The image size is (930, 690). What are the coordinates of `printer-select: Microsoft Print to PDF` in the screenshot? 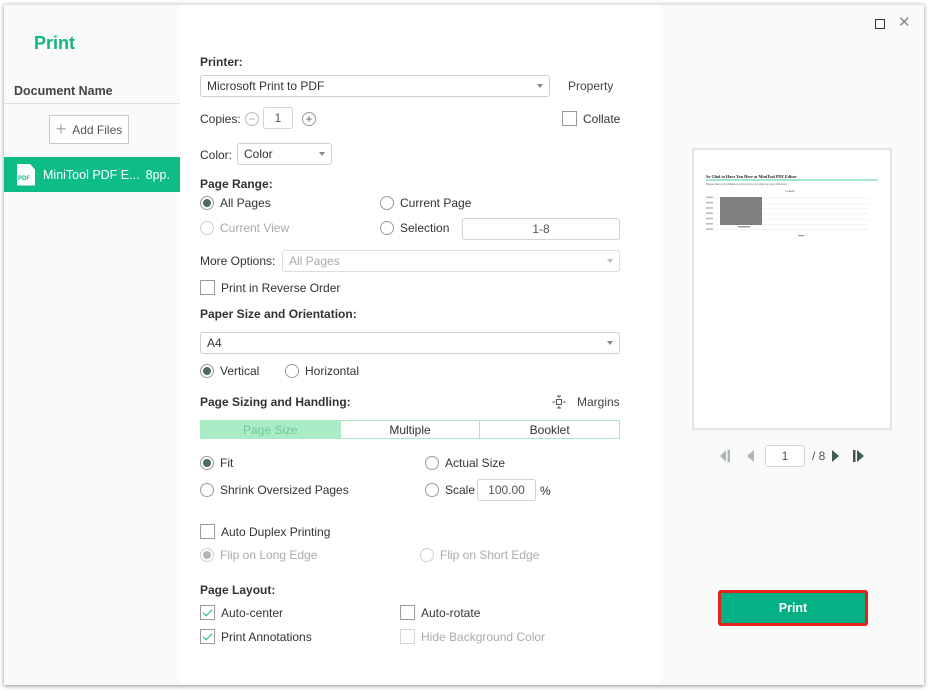 It's located at (375, 86).